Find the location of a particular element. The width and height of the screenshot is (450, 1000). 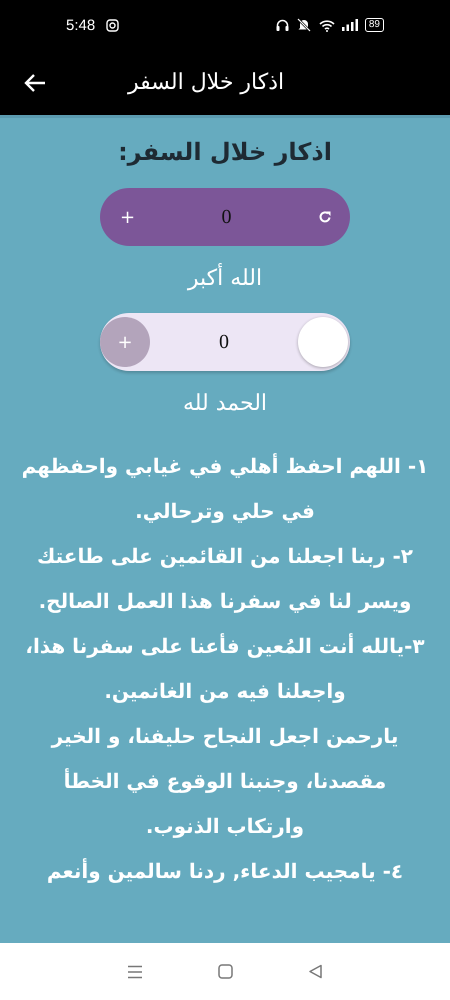

battery-level: 89 is located at coordinates (374, 25).